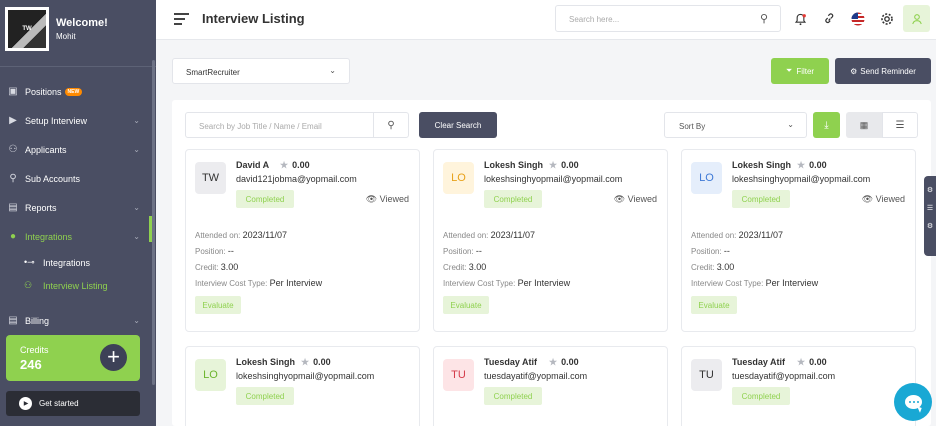  I want to click on gear-icon, so click(887, 19).